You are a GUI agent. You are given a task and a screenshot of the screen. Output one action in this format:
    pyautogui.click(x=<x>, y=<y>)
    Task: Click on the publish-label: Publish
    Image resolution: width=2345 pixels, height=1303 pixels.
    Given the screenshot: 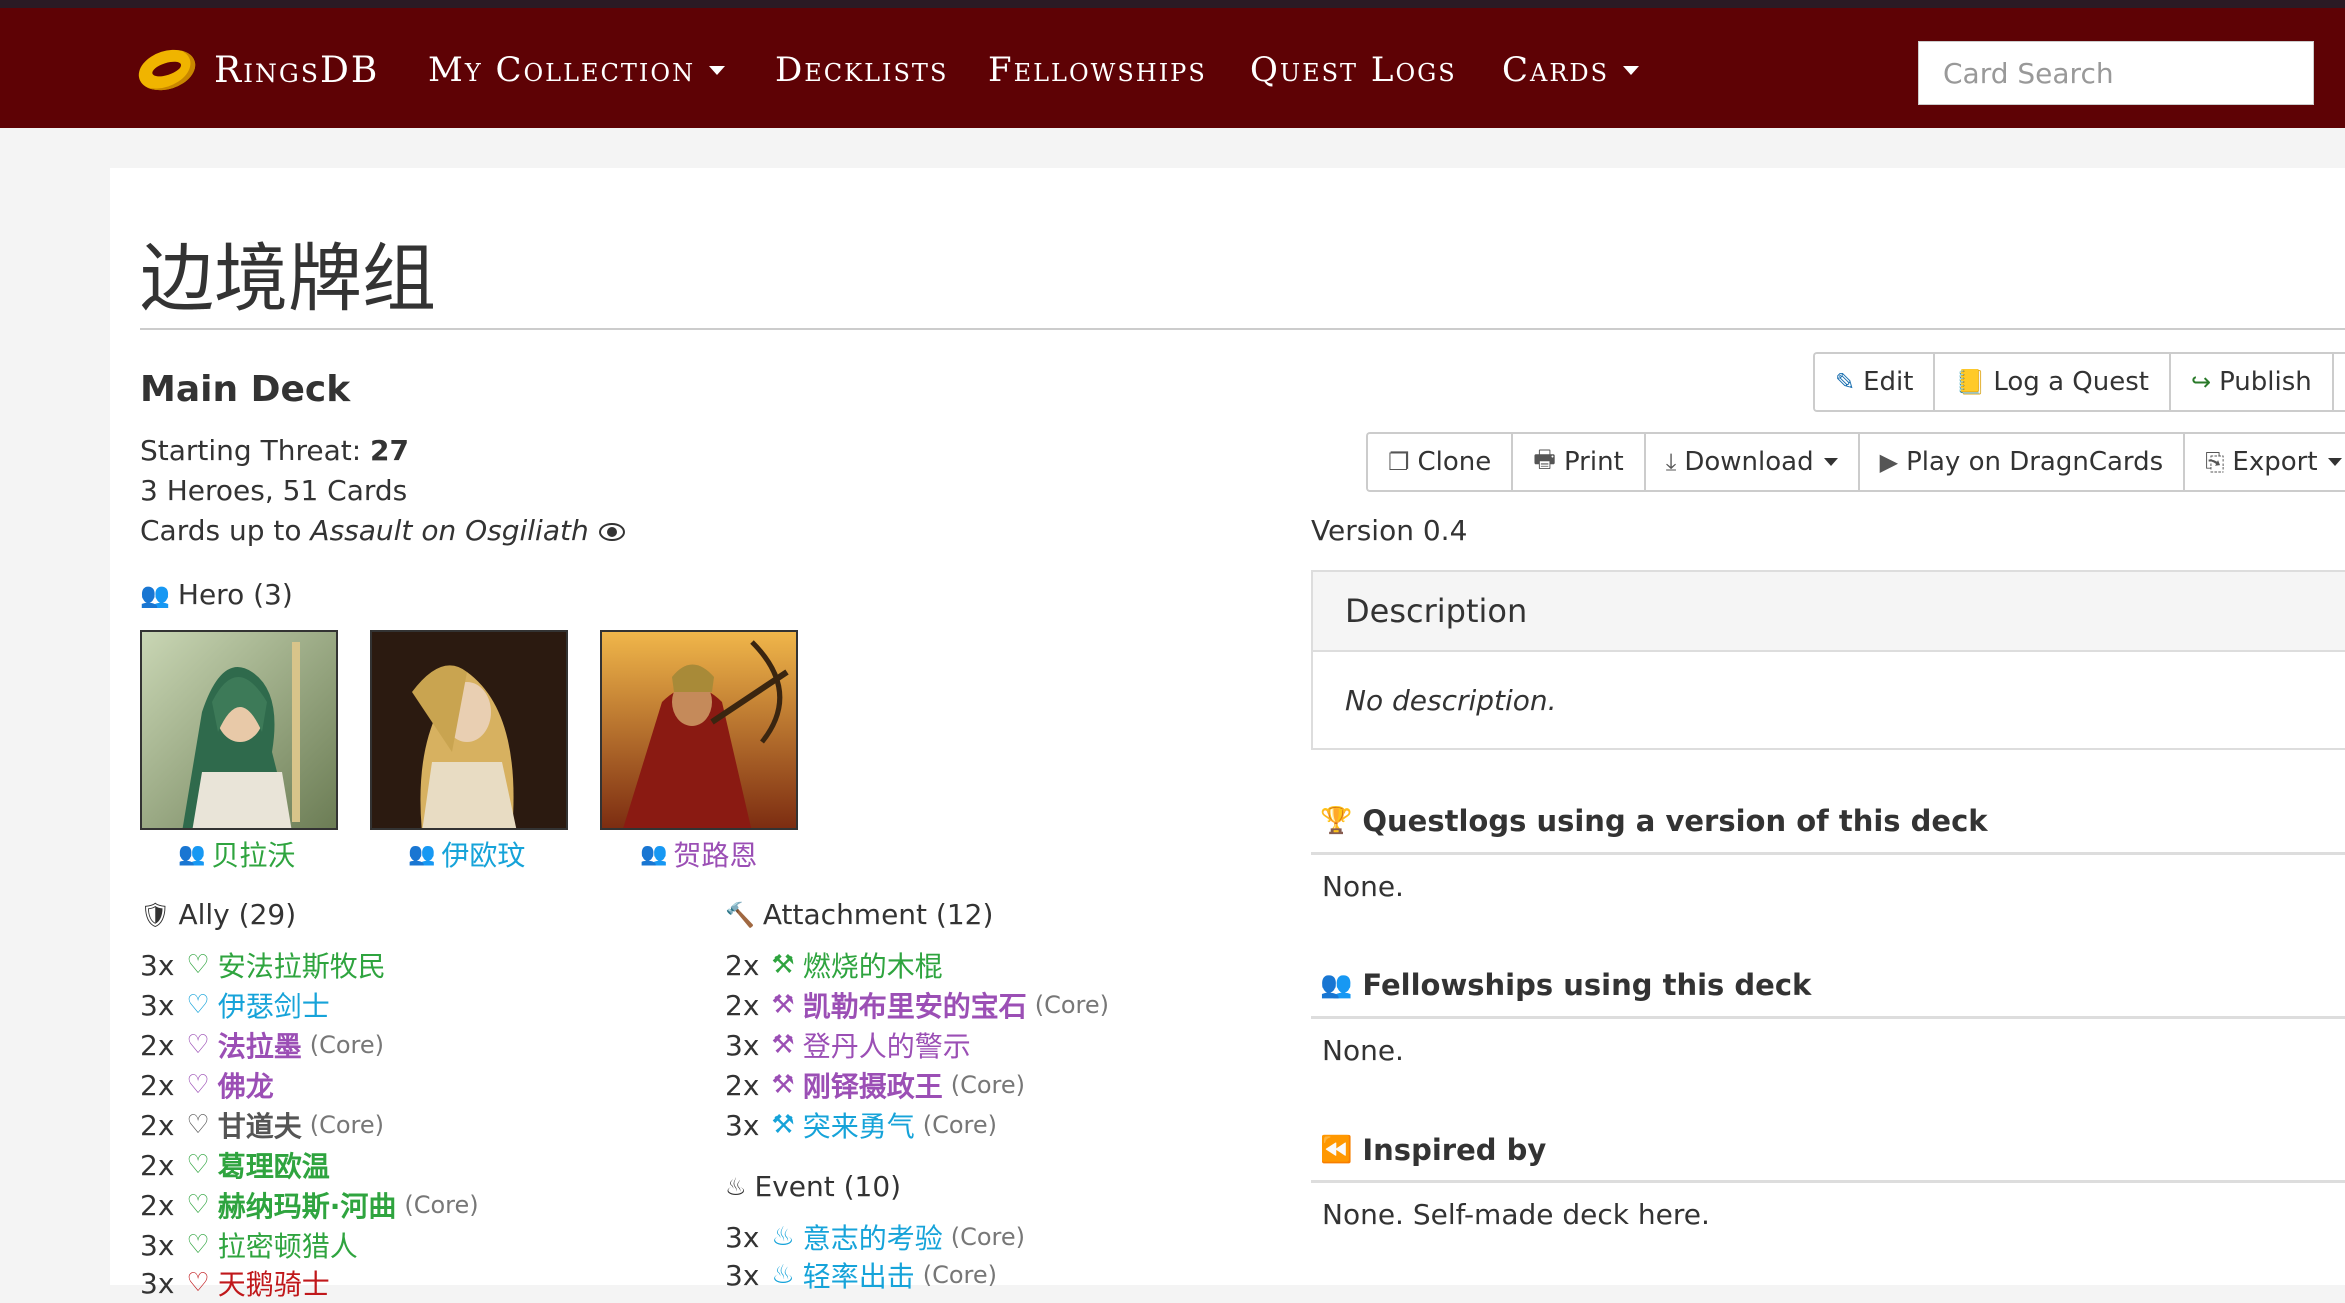 What is the action you would take?
    pyautogui.click(x=2265, y=382)
    